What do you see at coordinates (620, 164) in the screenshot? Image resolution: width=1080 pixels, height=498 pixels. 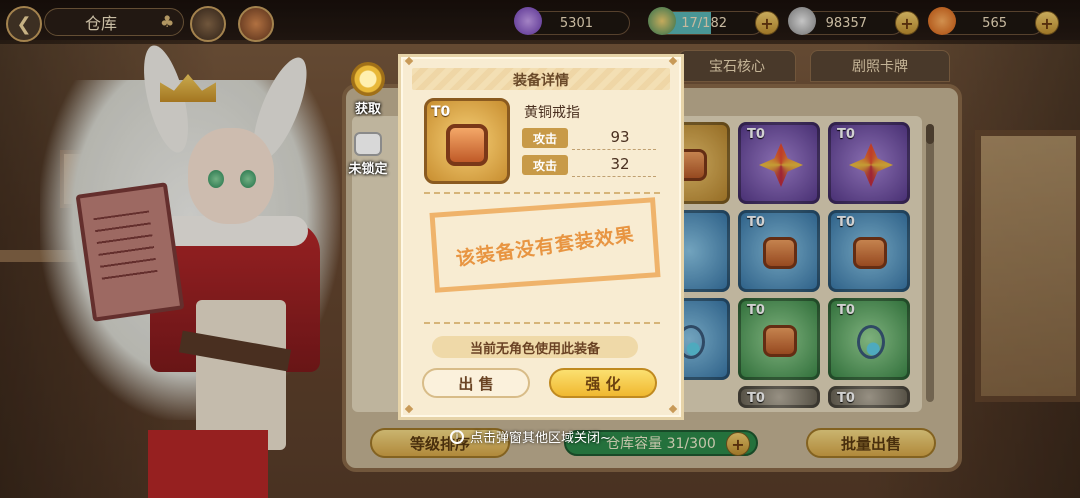 I see `stat-value: 32` at bounding box center [620, 164].